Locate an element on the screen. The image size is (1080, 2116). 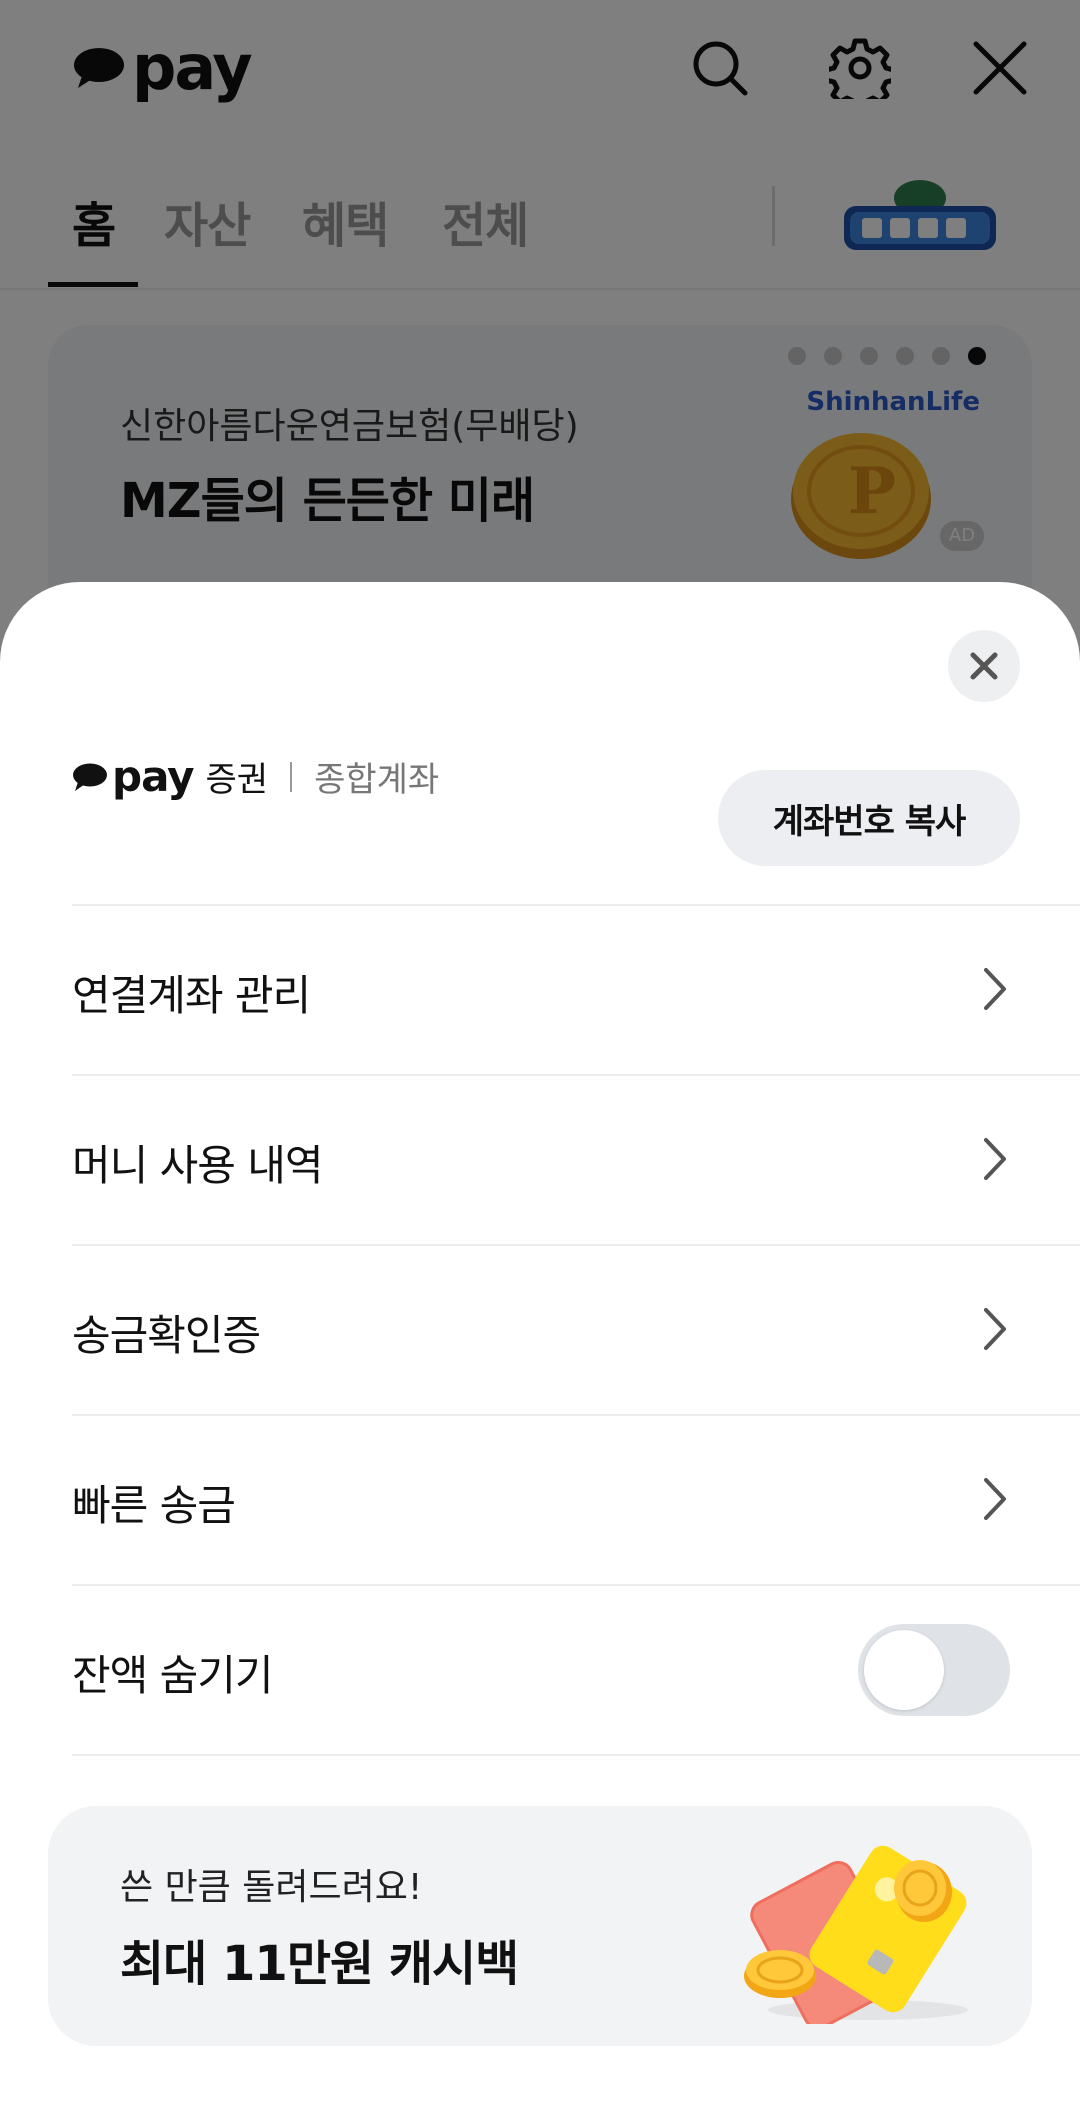
copy-account-number-button: 계좌번호 복사 is located at coordinates (869, 818).